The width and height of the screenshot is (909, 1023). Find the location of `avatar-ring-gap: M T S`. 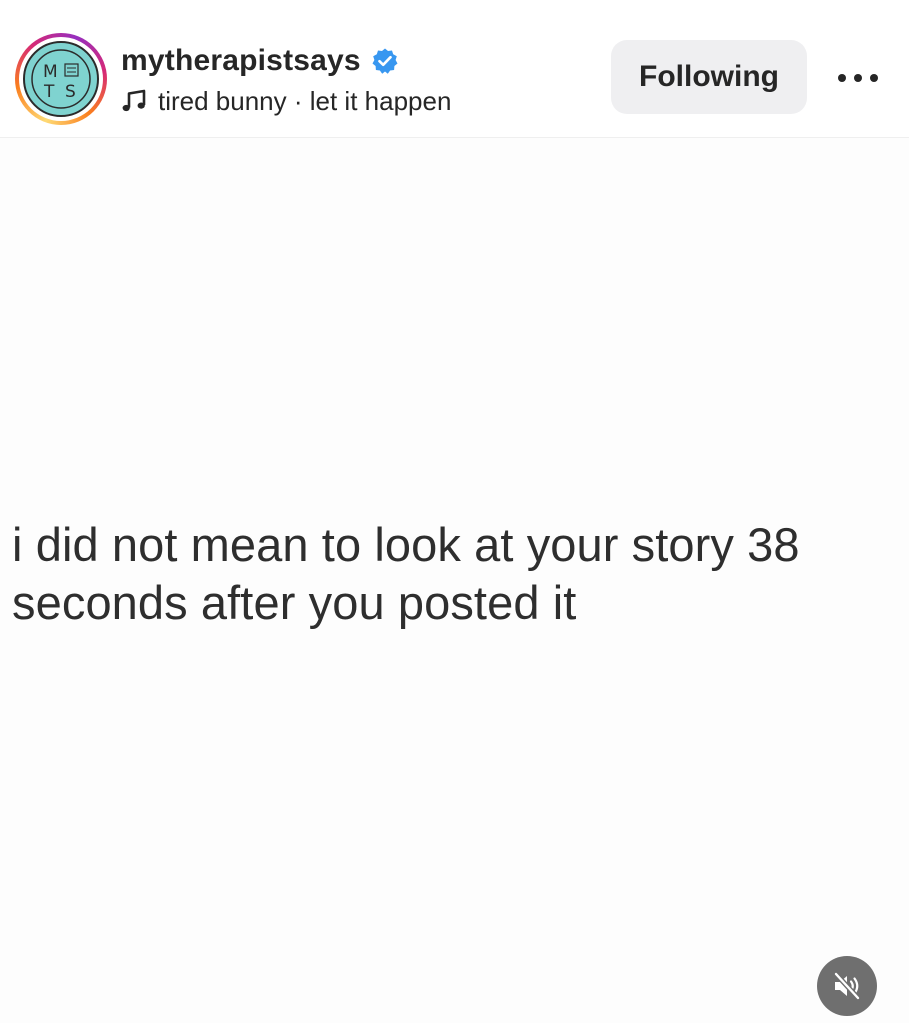

avatar-ring-gap: M T S is located at coordinates (61, 79).